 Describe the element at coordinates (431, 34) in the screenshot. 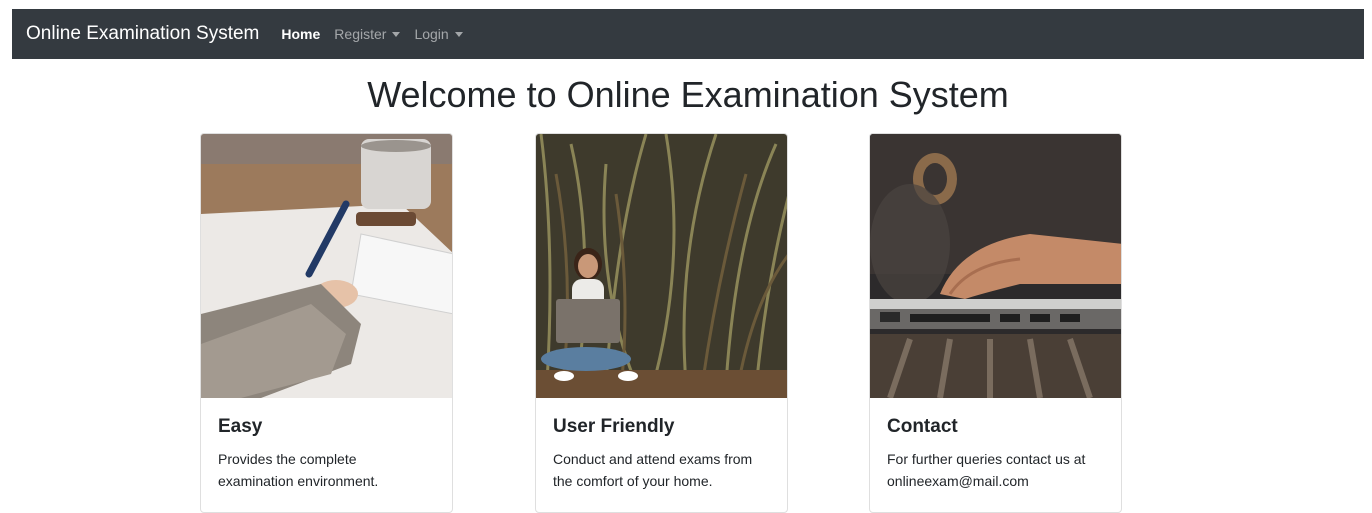

I see `nav-login-label: Login` at that location.